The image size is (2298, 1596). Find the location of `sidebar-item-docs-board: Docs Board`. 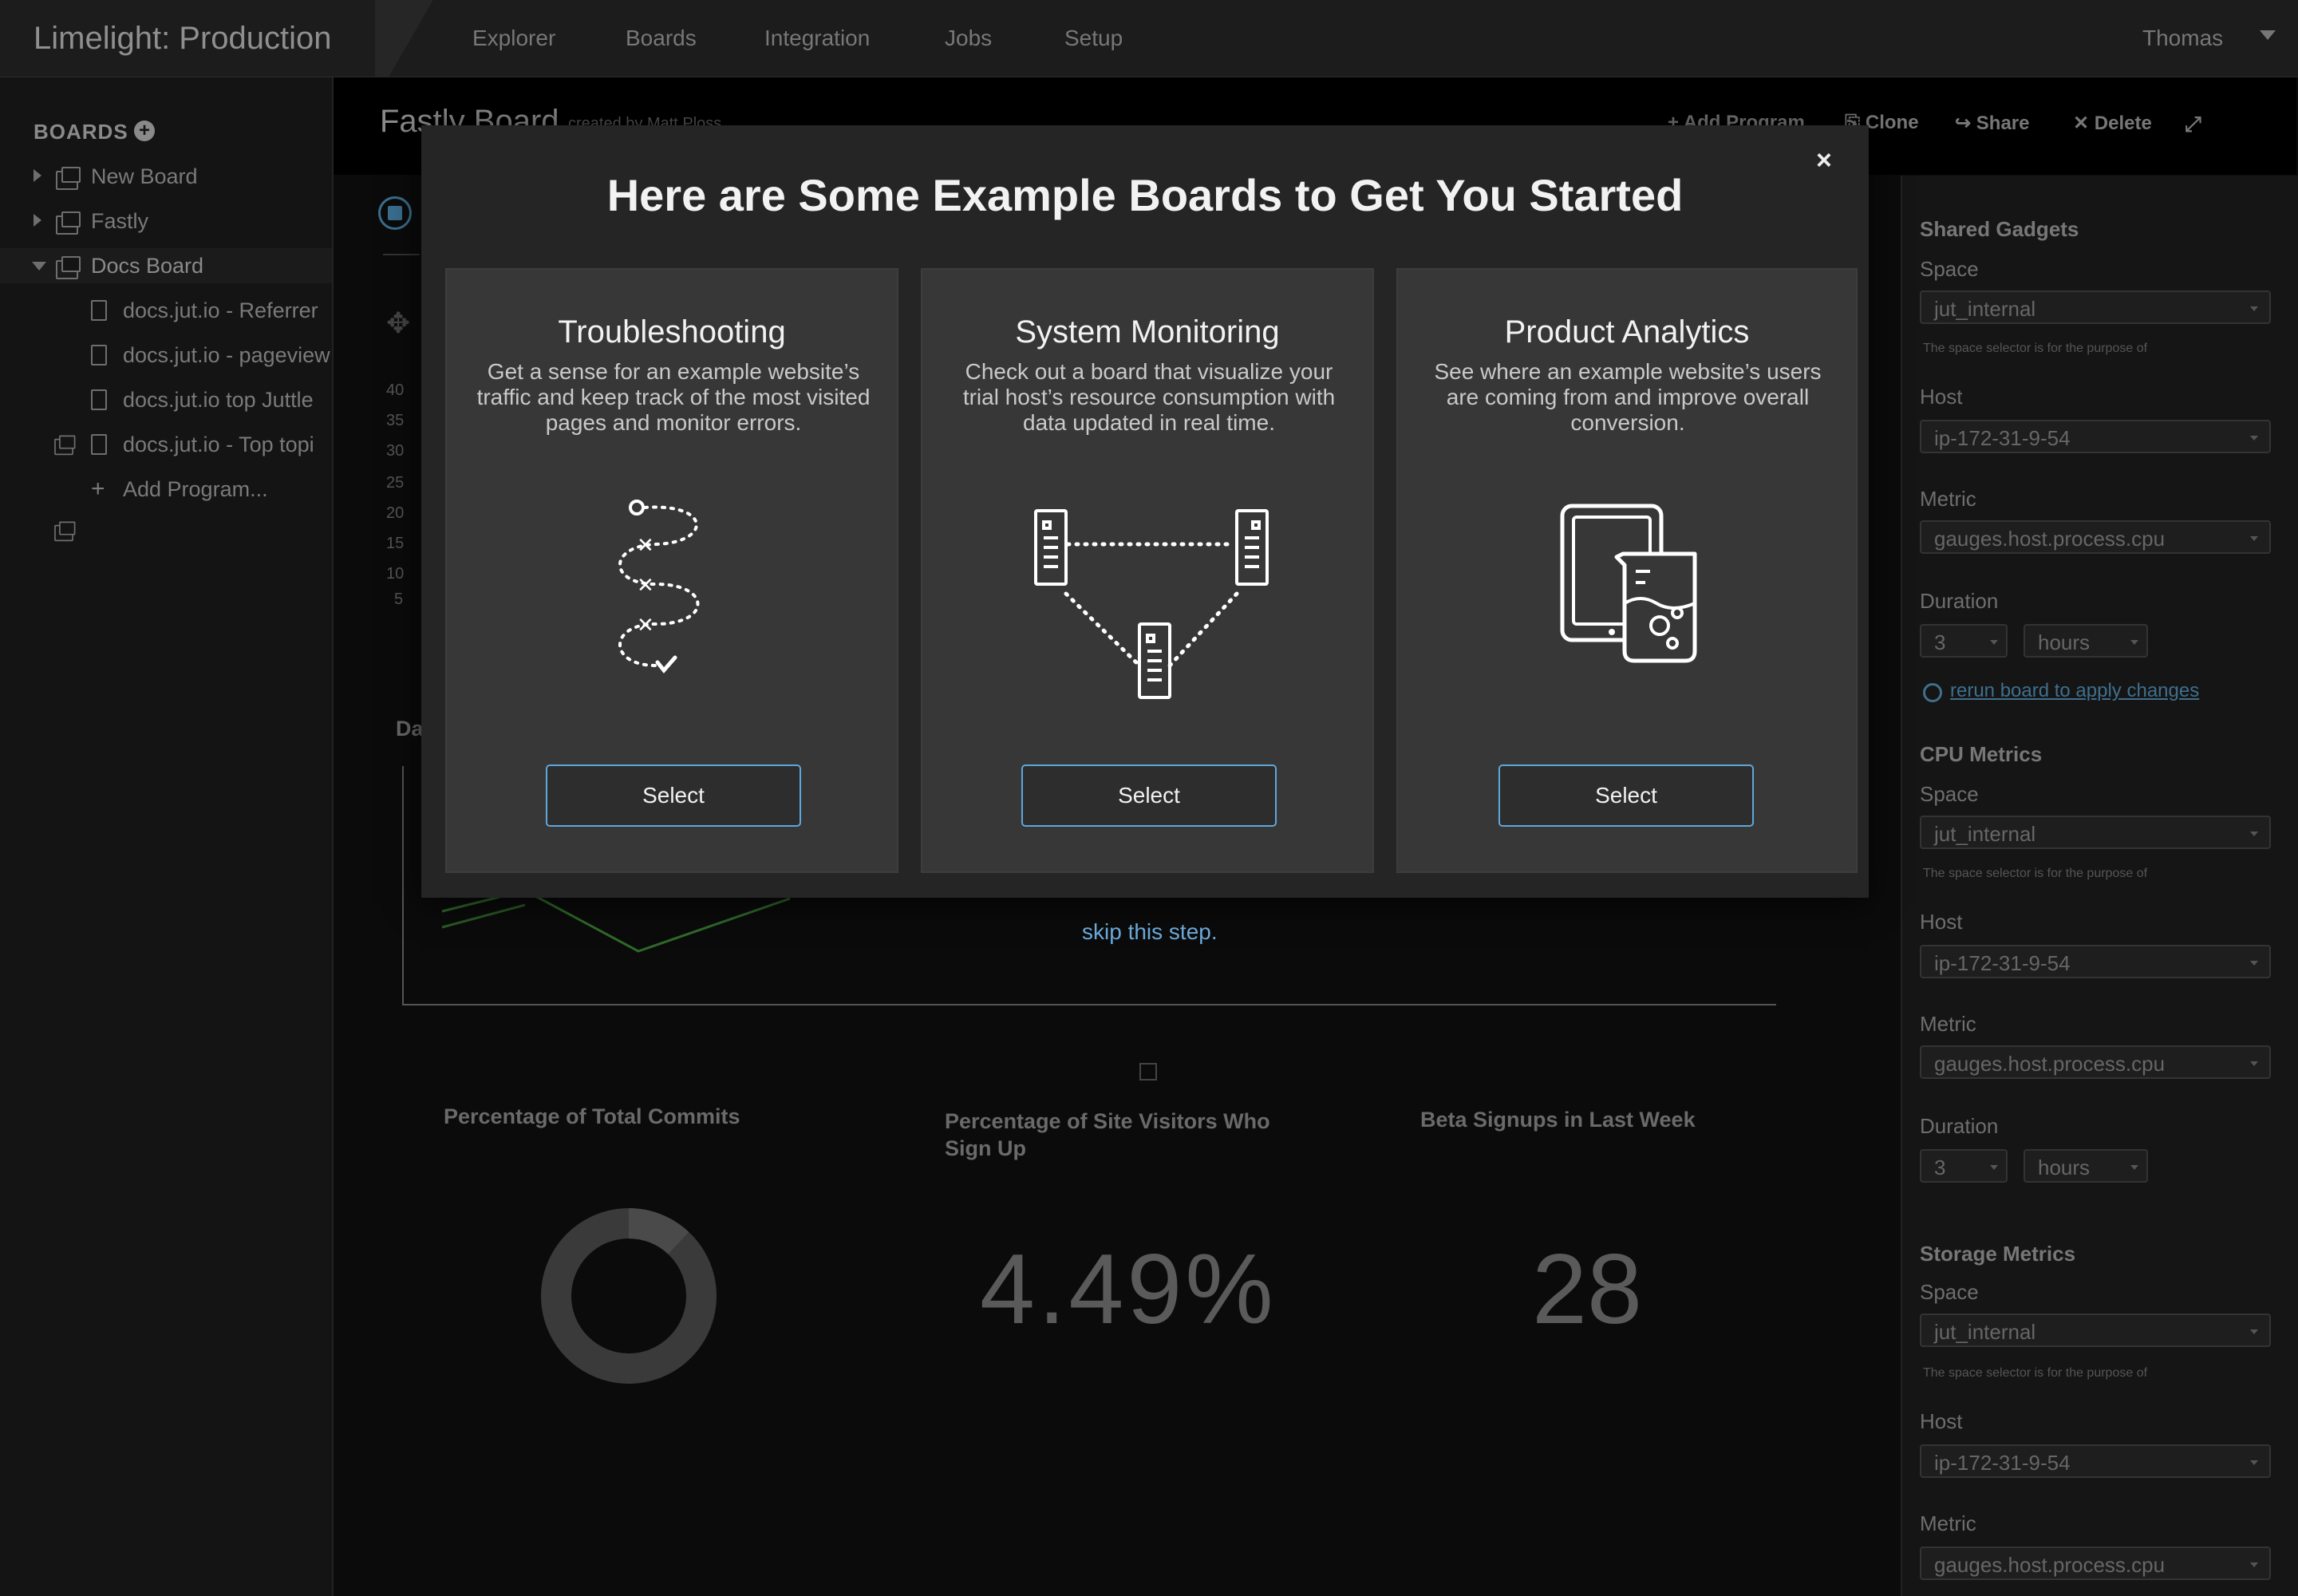

sidebar-item-docs-board: Docs Board is located at coordinates (147, 266).